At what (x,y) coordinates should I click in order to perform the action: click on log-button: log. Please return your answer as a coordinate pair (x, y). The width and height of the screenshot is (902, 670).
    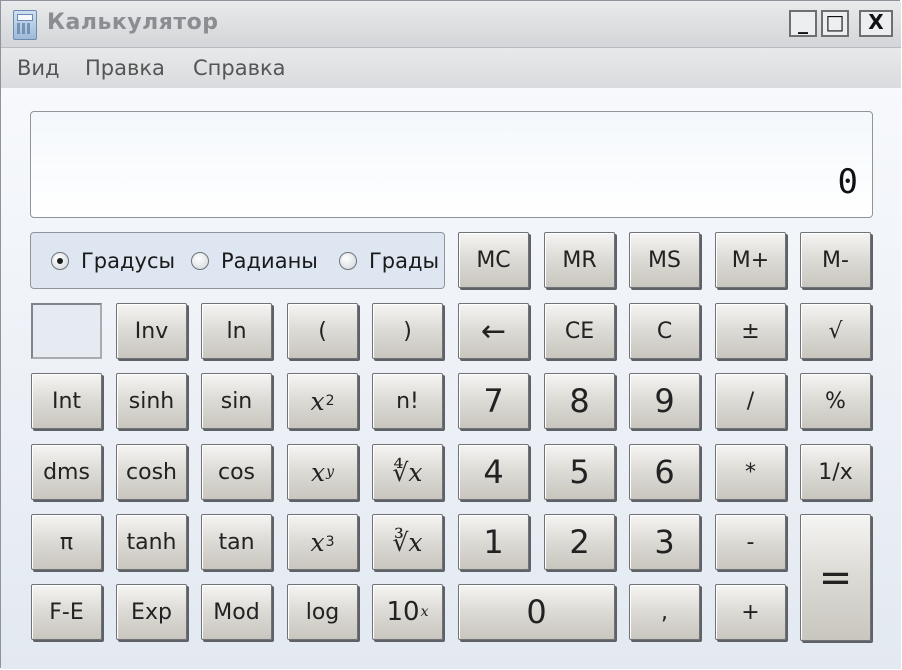
    Looking at the image, I should click on (322, 612).